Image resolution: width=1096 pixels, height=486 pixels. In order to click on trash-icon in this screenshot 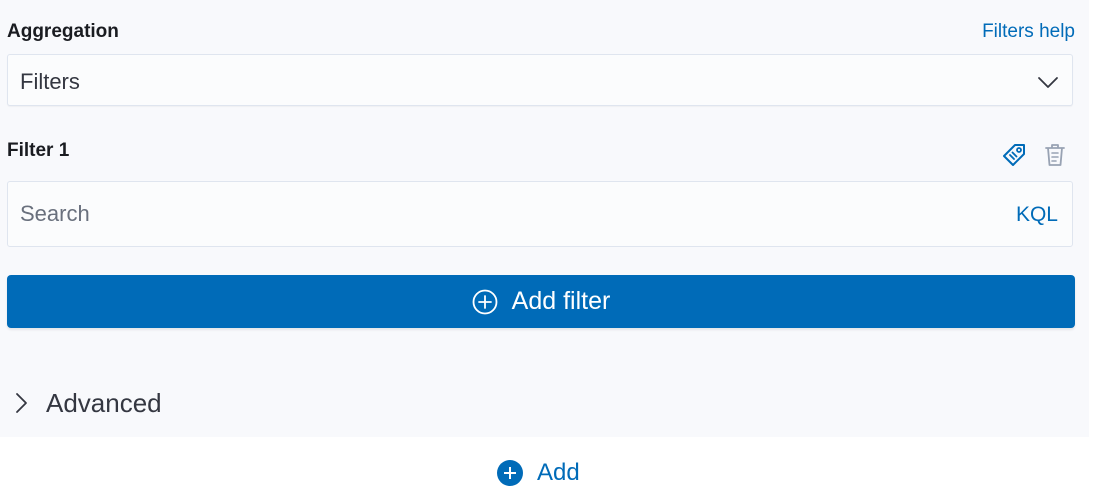, I will do `click(1055, 155)`.